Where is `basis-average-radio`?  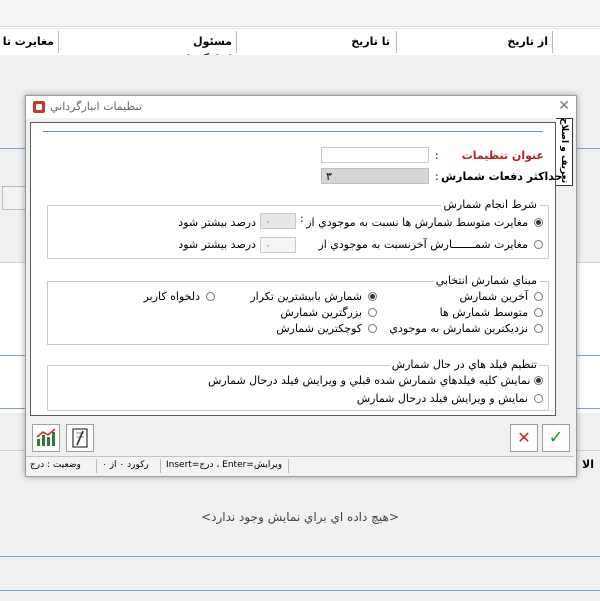 basis-average-radio is located at coordinates (538, 312).